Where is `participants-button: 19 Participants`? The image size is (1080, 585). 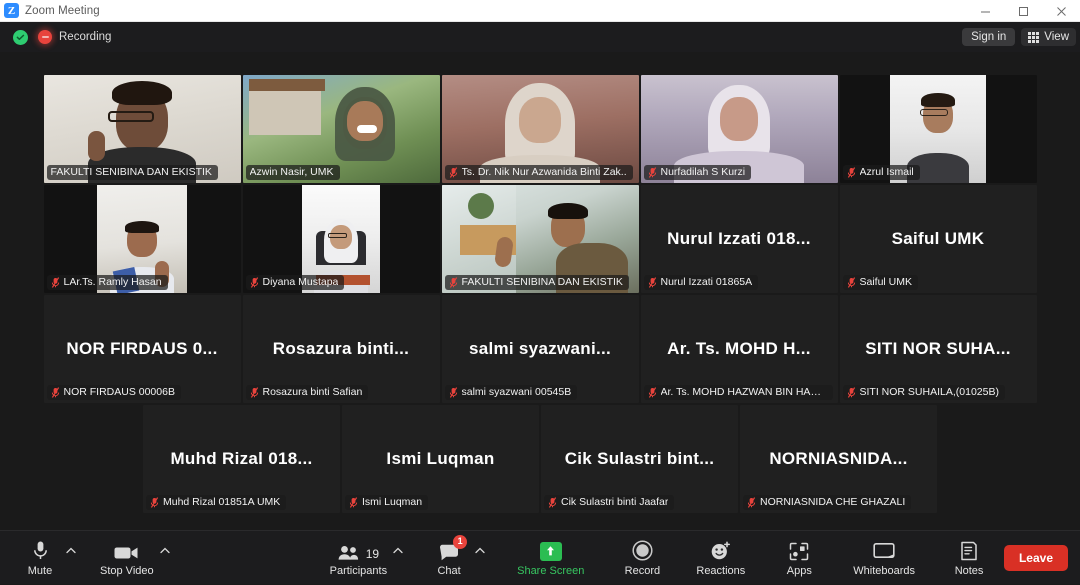
participants-button: 19 Participants is located at coordinates (358, 558).